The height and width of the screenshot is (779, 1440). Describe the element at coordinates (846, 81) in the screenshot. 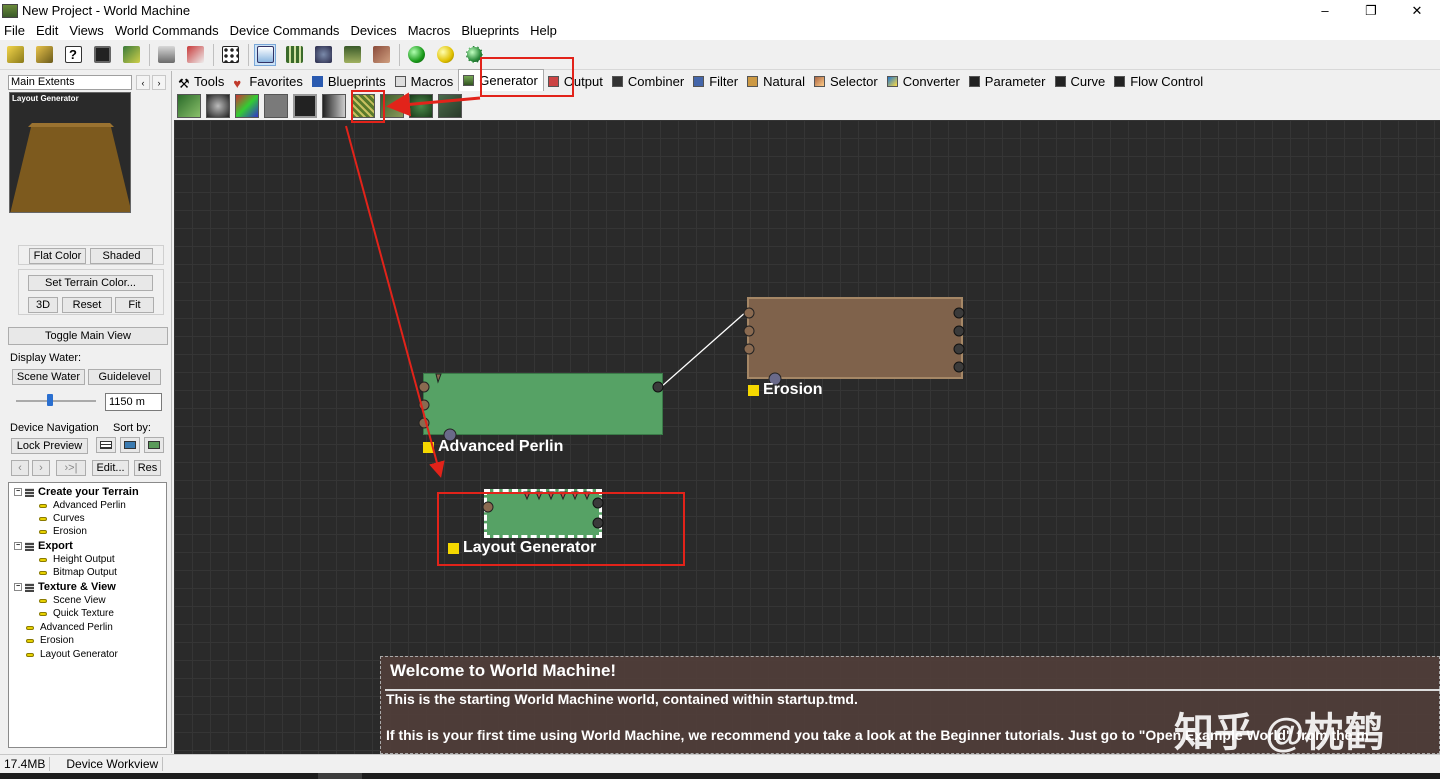

I see `tab-selector: Selector` at that location.